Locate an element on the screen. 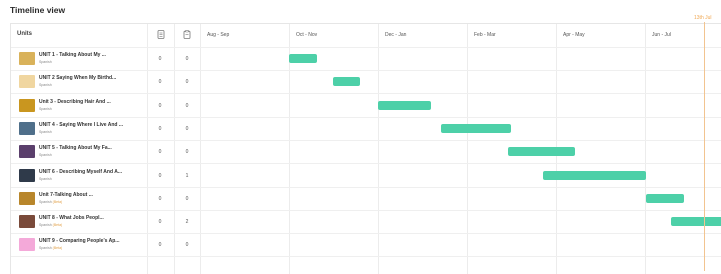  month-header: Oct - Nov is located at coordinates (307, 35).